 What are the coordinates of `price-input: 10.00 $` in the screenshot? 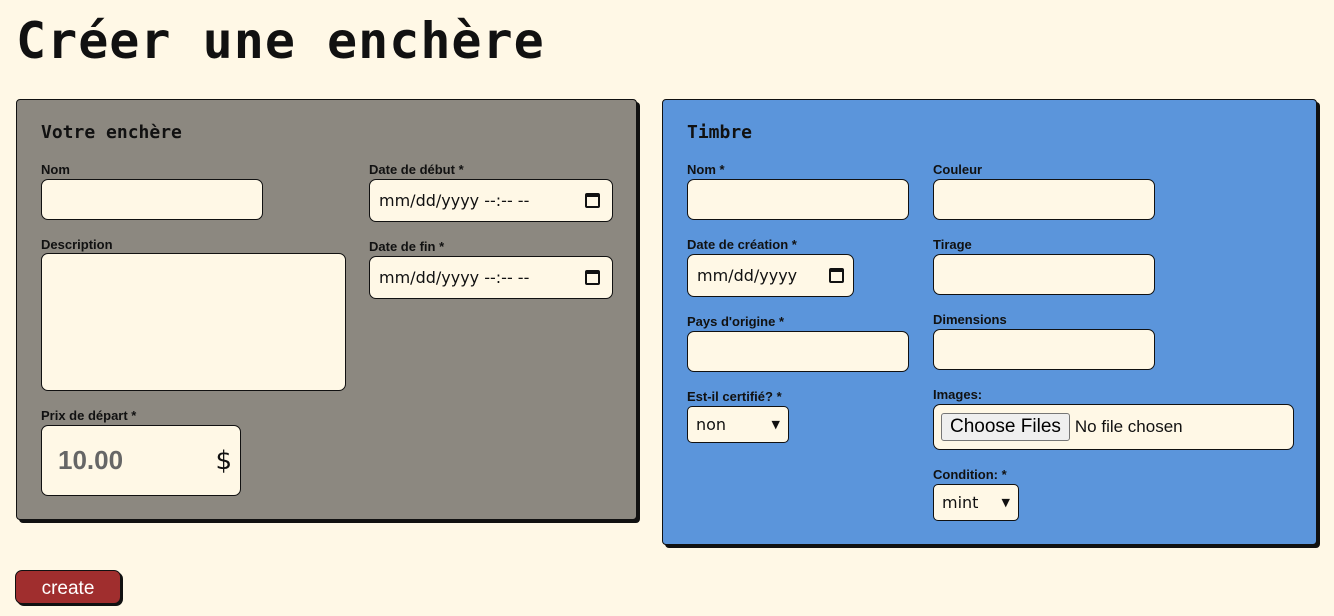 It's located at (141, 460).